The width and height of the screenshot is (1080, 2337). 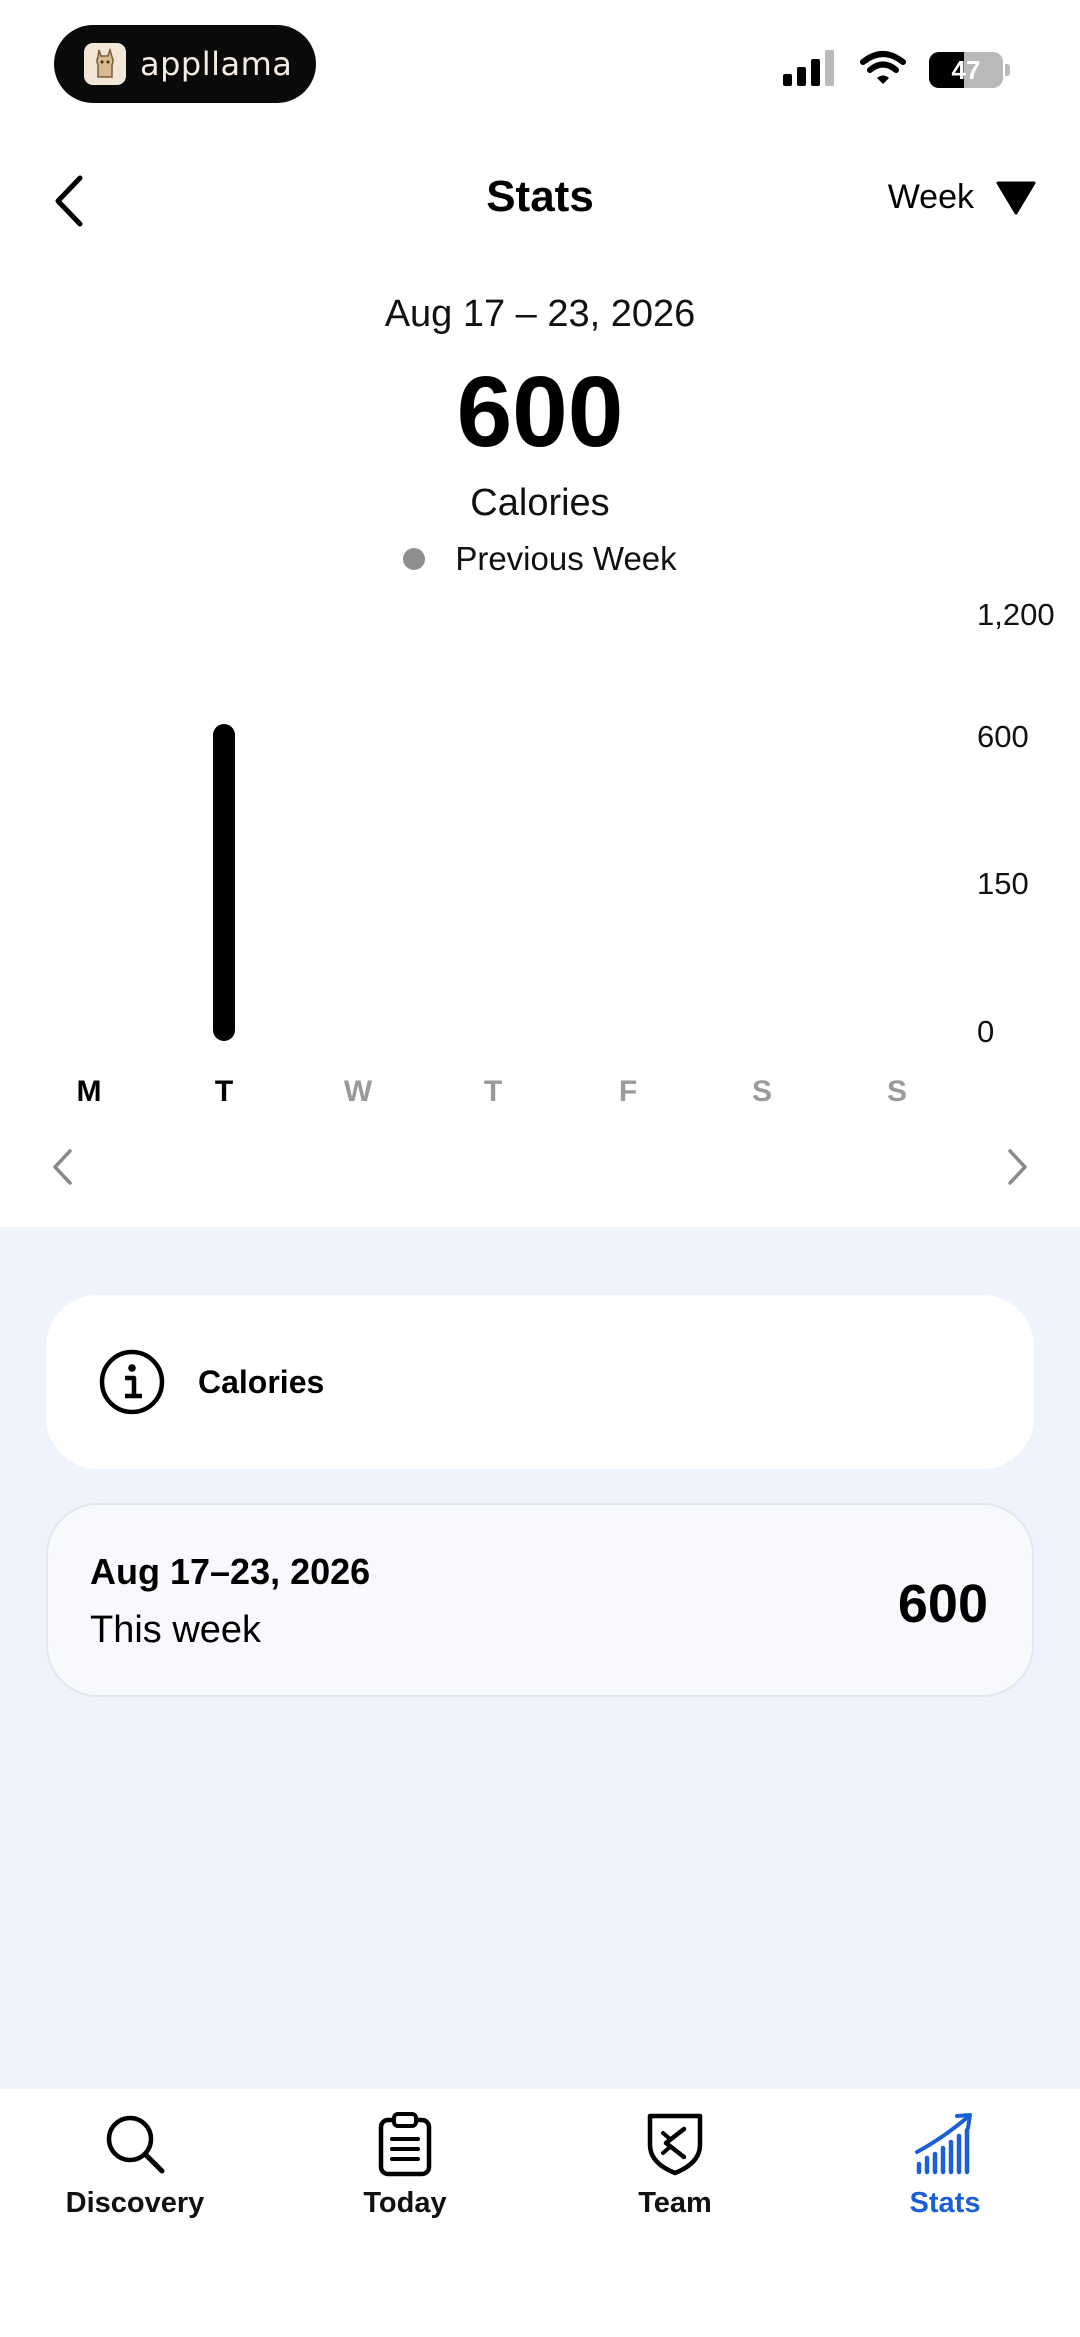 I want to click on day-label: W, so click(x=358, y=1092).